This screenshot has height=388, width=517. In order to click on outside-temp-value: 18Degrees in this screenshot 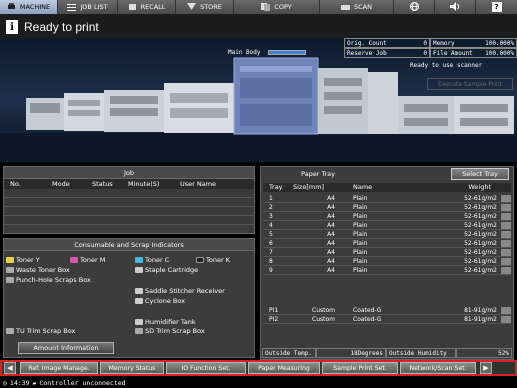, I will do `click(351, 353)`.